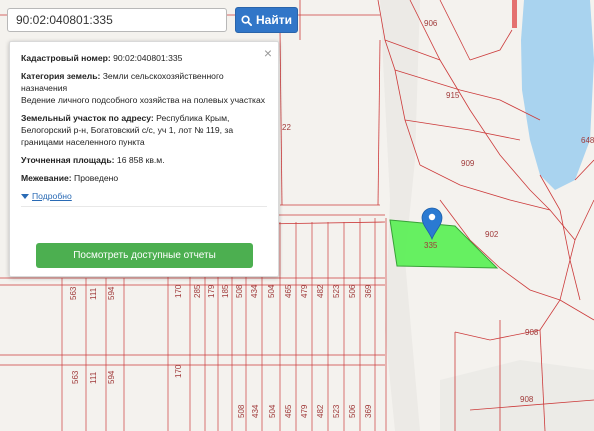  Describe the element at coordinates (246, 20) in the screenshot. I see `search-icon` at that location.